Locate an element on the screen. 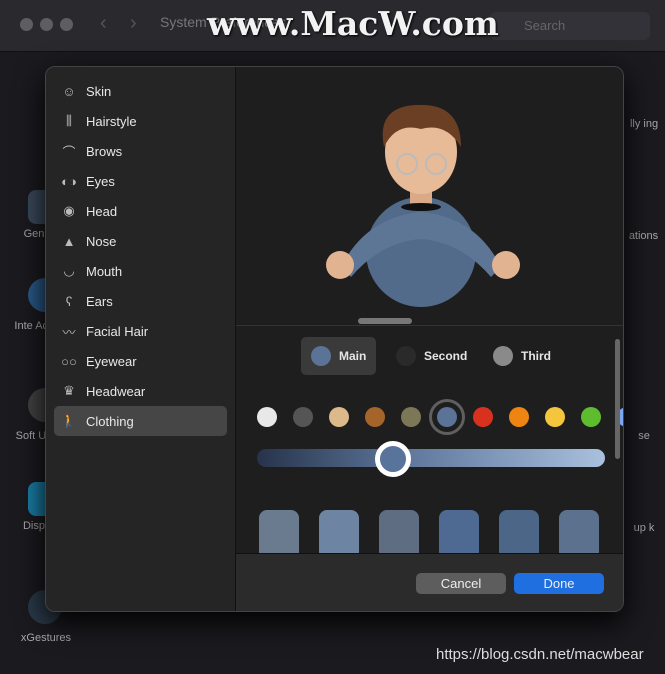 Image resolution: width=665 pixels, height=674 pixels. head-icon: ◉ is located at coordinates (69, 210).